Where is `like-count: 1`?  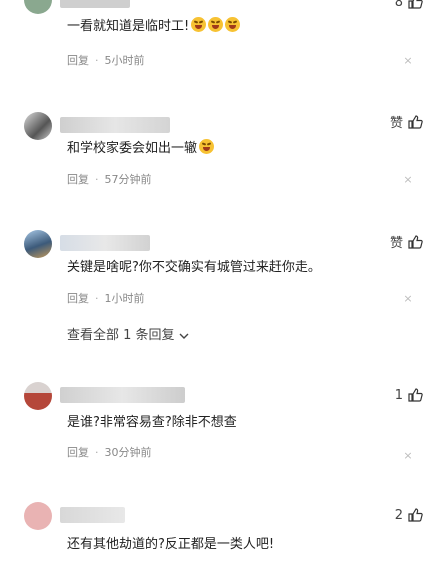
like-count: 1 is located at coordinates (398, 395).